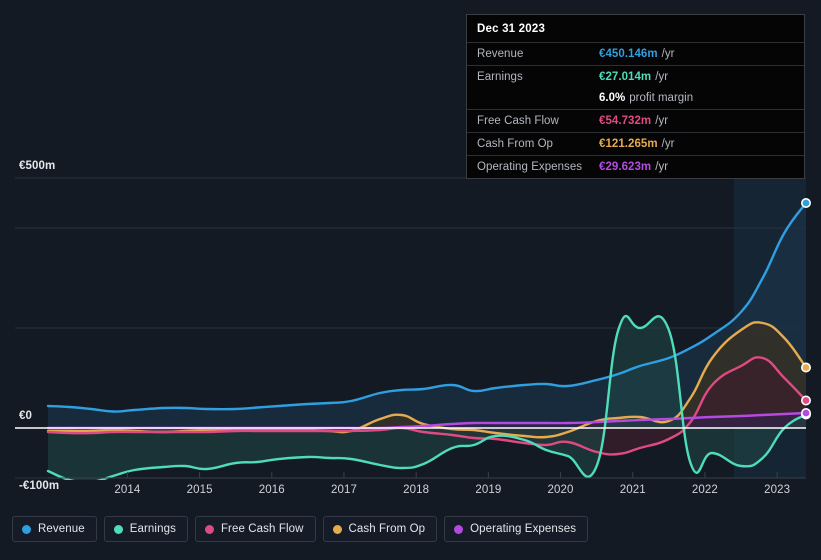 Image resolution: width=821 pixels, height=560 pixels. What do you see at coordinates (387, 529) in the screenshot?
I see `legend-label: Cash From Op` at bounding box center [387, 529].